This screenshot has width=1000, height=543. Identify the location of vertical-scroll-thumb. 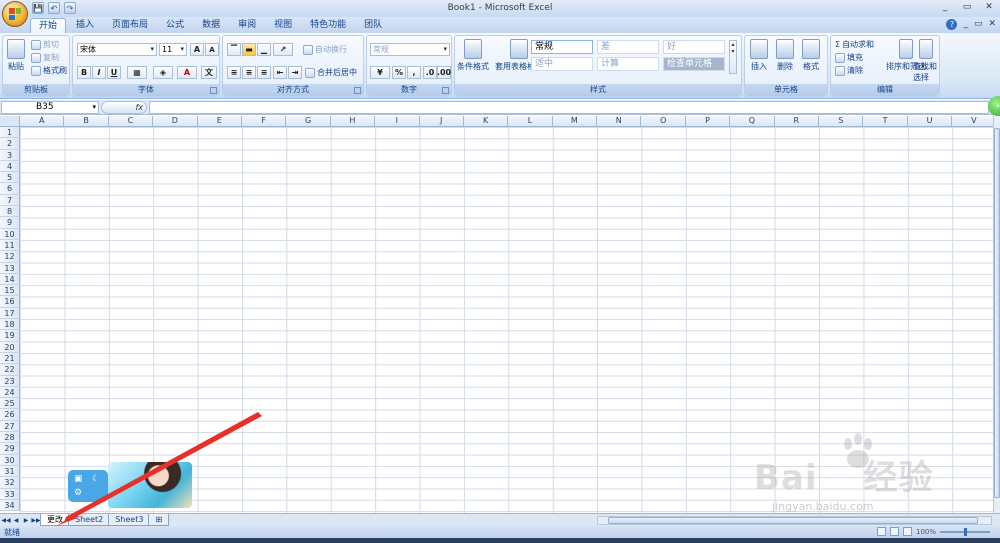
(997, 313).